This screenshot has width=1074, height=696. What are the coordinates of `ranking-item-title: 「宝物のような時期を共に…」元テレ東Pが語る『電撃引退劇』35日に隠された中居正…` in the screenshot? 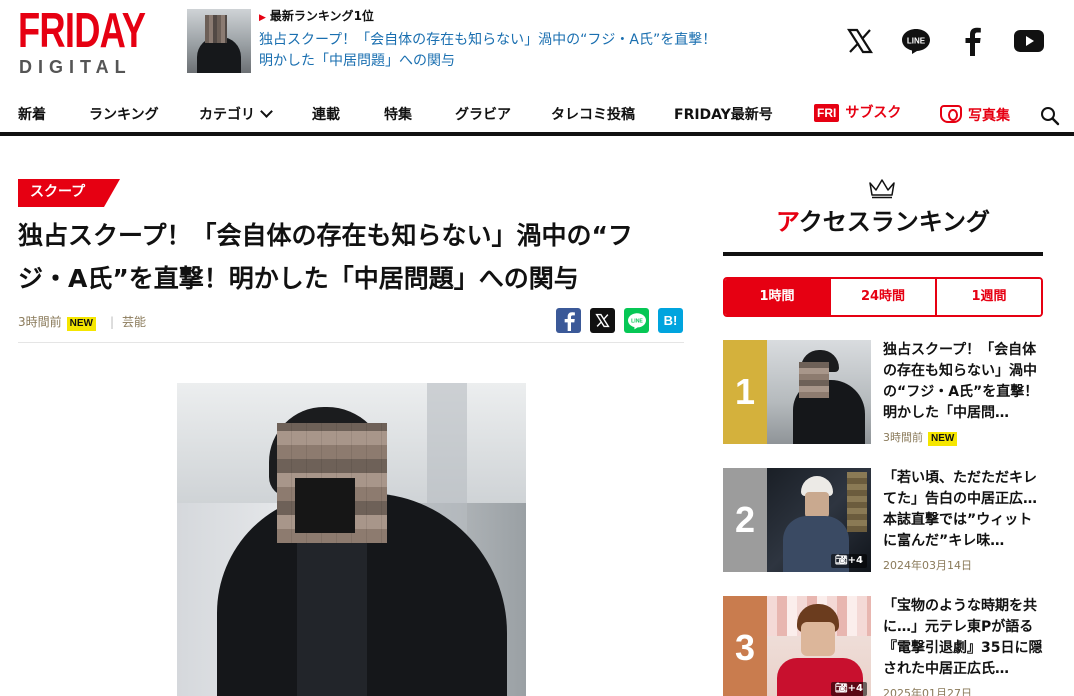 It's located at (963, 637).